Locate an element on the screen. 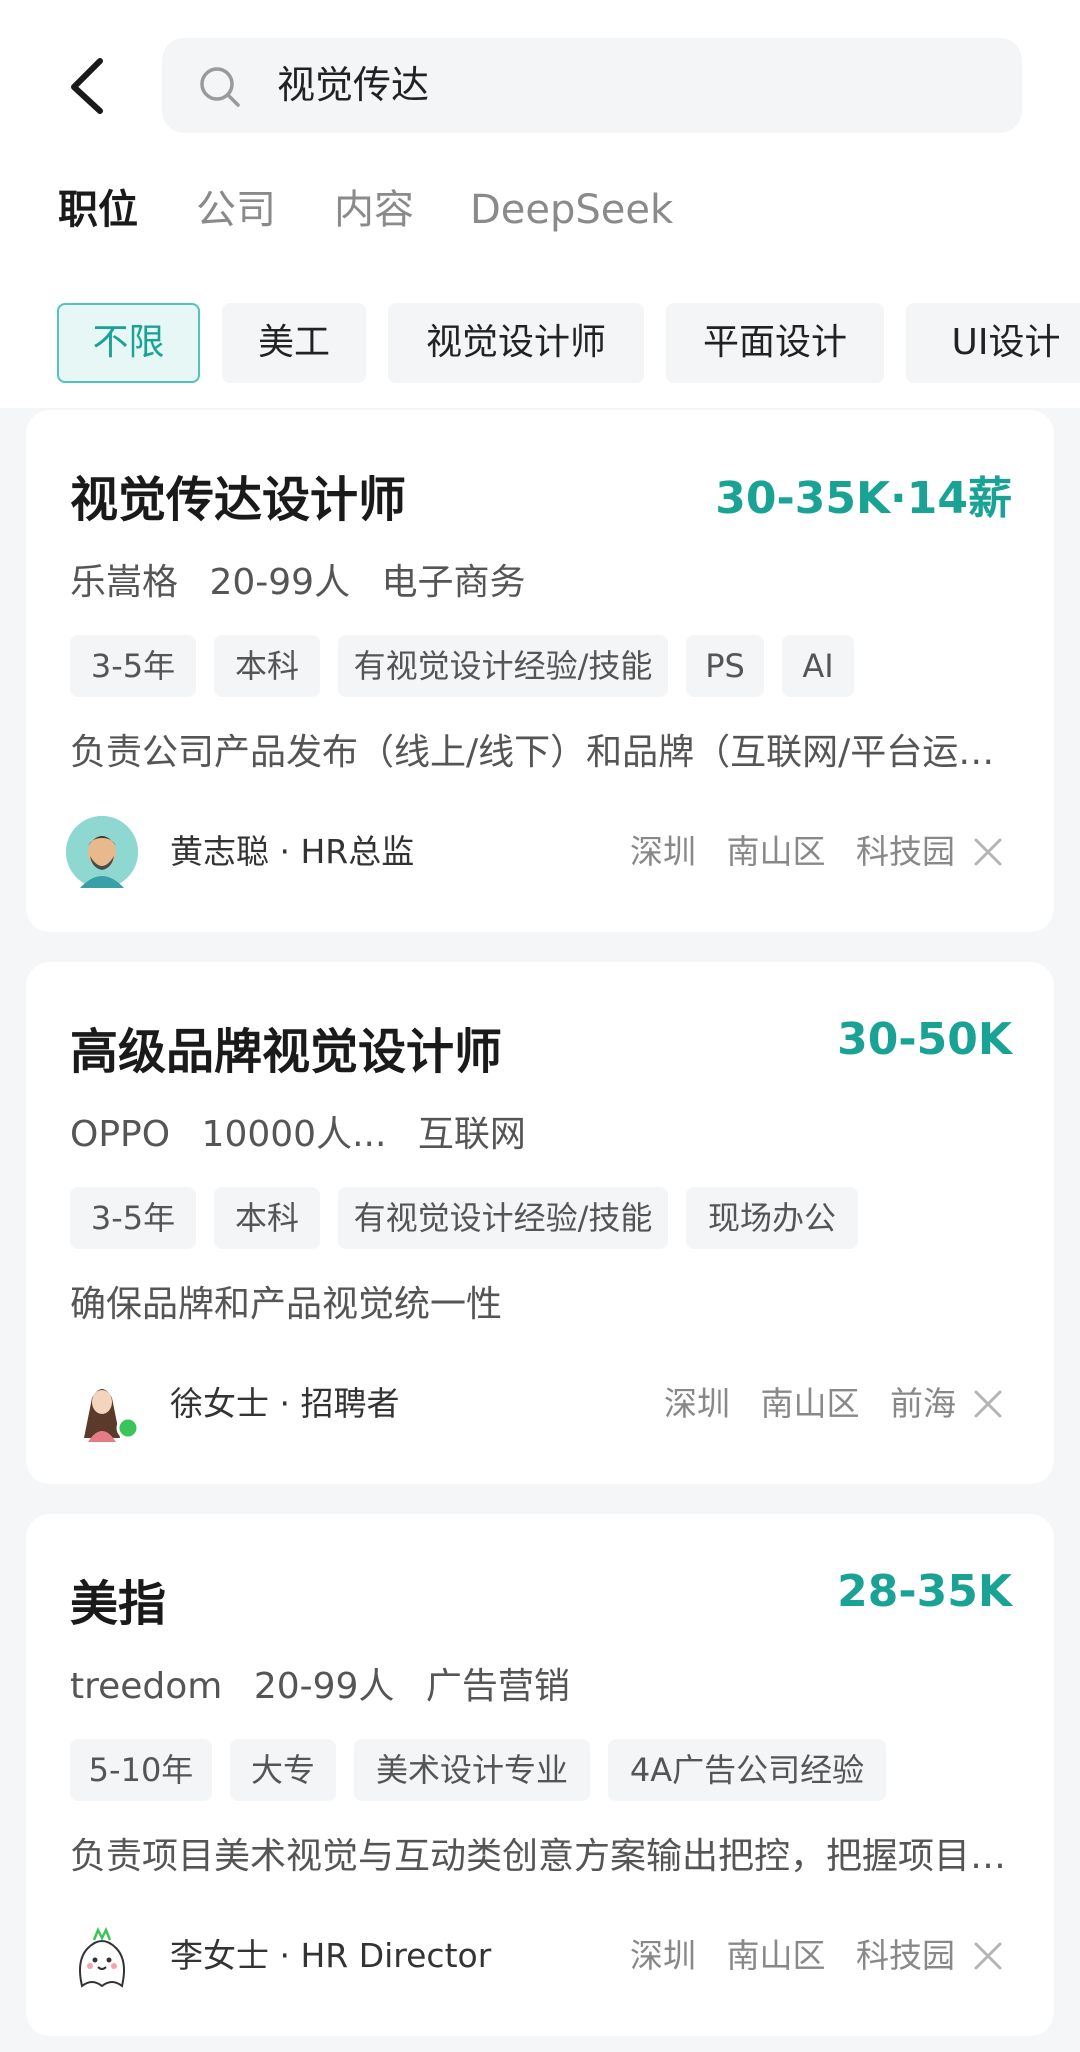 This screenshot has height=2052, width=1080. search-input: 视觉传达 is located at coordinates (592, 85).